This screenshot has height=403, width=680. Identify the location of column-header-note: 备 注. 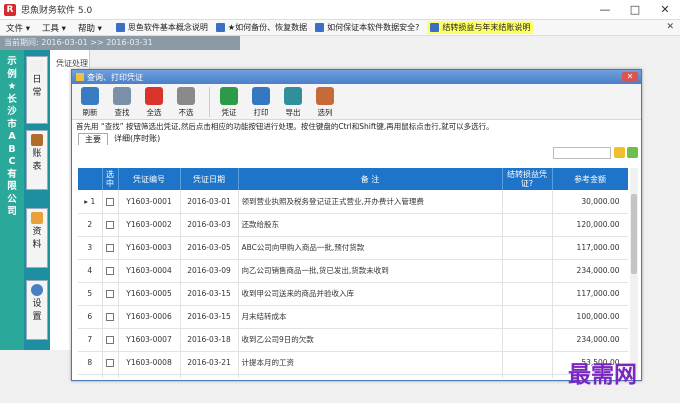
(370, 179).